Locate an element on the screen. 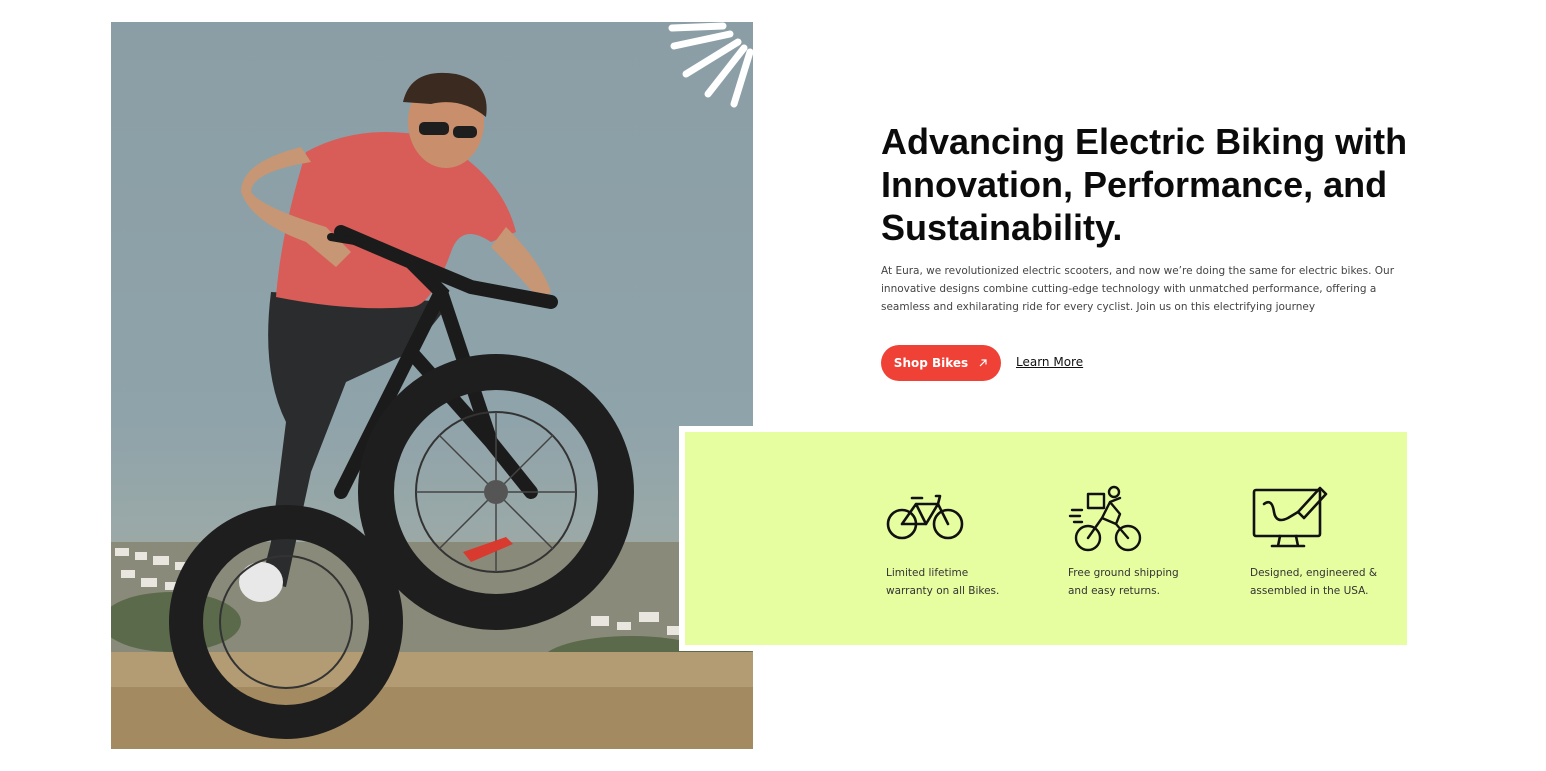  bicycle-icon is located at coordinates (925, 517).